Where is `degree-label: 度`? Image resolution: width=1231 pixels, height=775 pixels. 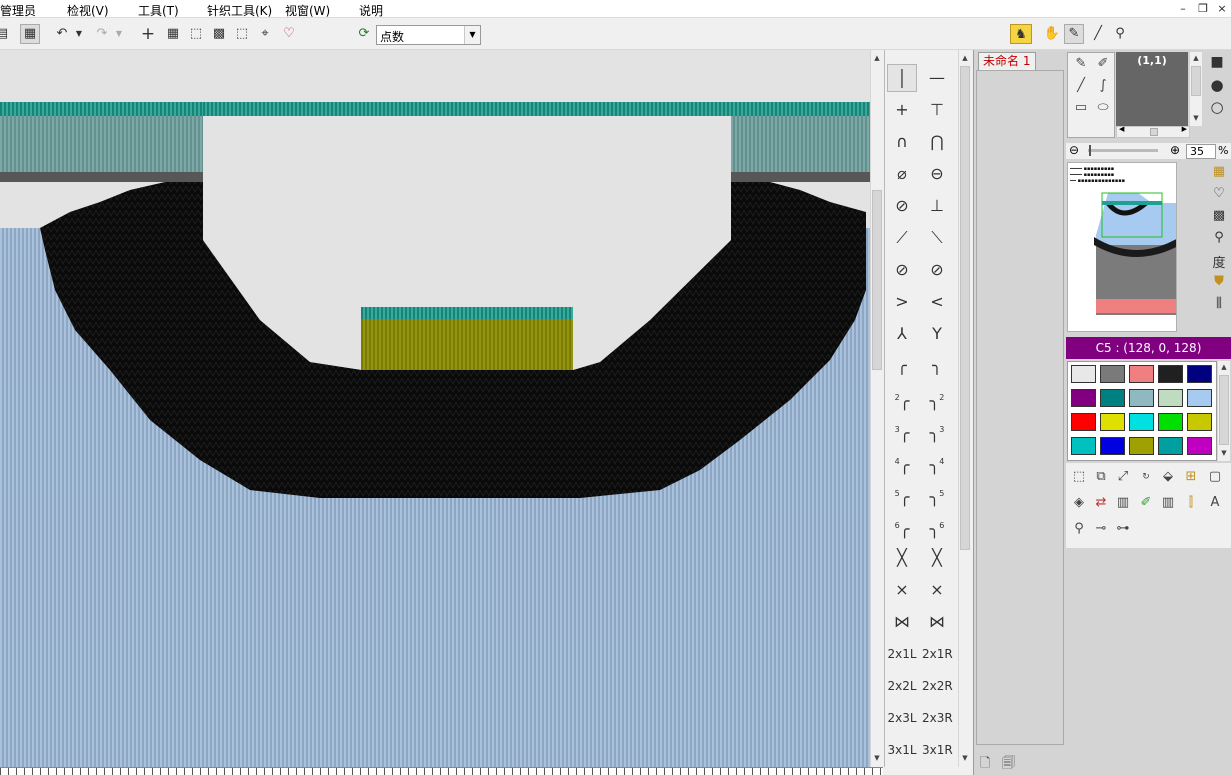
degree-label: 度 is located at coordinates (1219, 261).